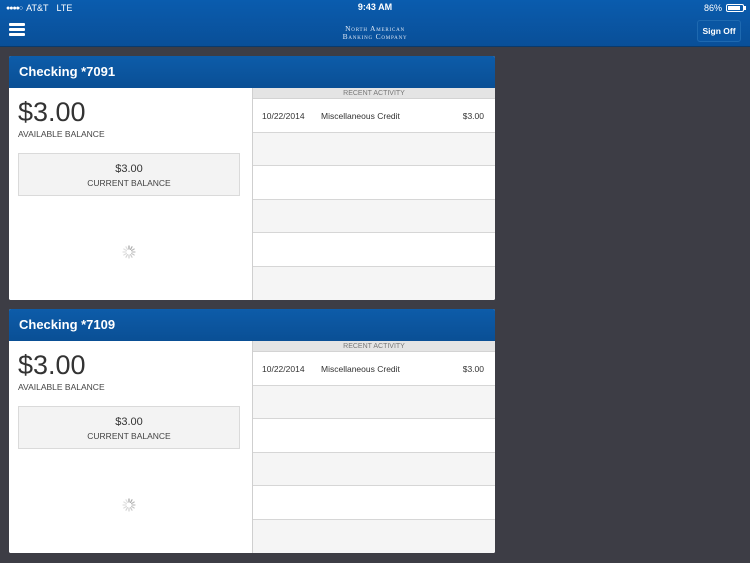 Image resolution: width=750 pixels, height=563 pixels. Describe the element at coordinates (252, 325) in the screenshot. I see `account-title: Checking *7109` at that location.